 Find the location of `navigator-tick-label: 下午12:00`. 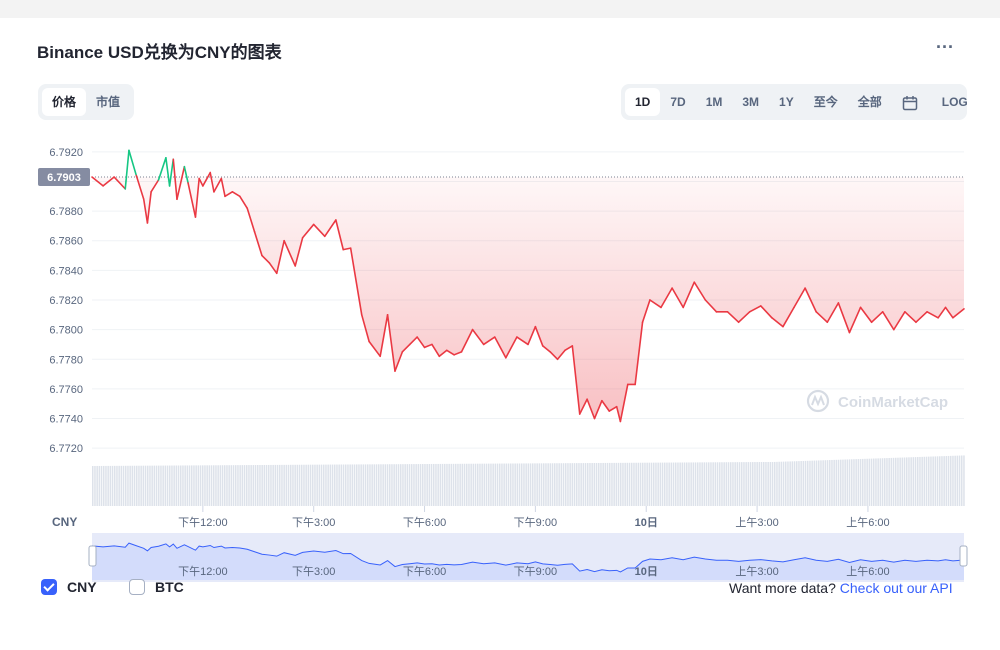

navigator-tick-label: 下午12:00 is located at coordinates (203, 571).